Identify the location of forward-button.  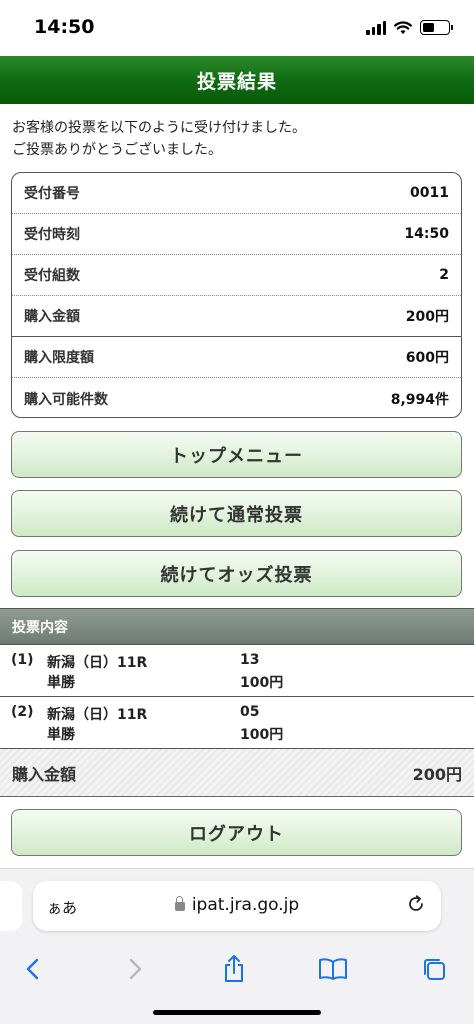
(135, 969).